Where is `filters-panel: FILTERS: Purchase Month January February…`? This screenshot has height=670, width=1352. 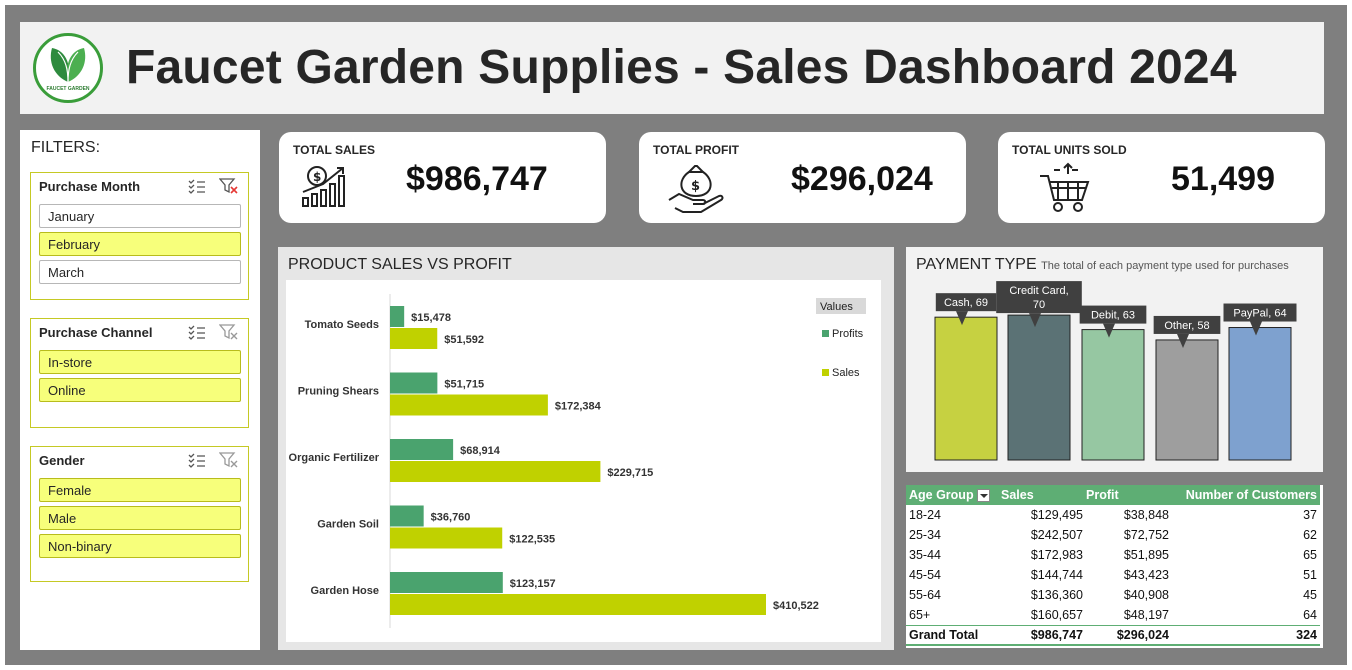 filters-panel: FILTERS: Purchase Month January February… is located at coordinates (140, 390).